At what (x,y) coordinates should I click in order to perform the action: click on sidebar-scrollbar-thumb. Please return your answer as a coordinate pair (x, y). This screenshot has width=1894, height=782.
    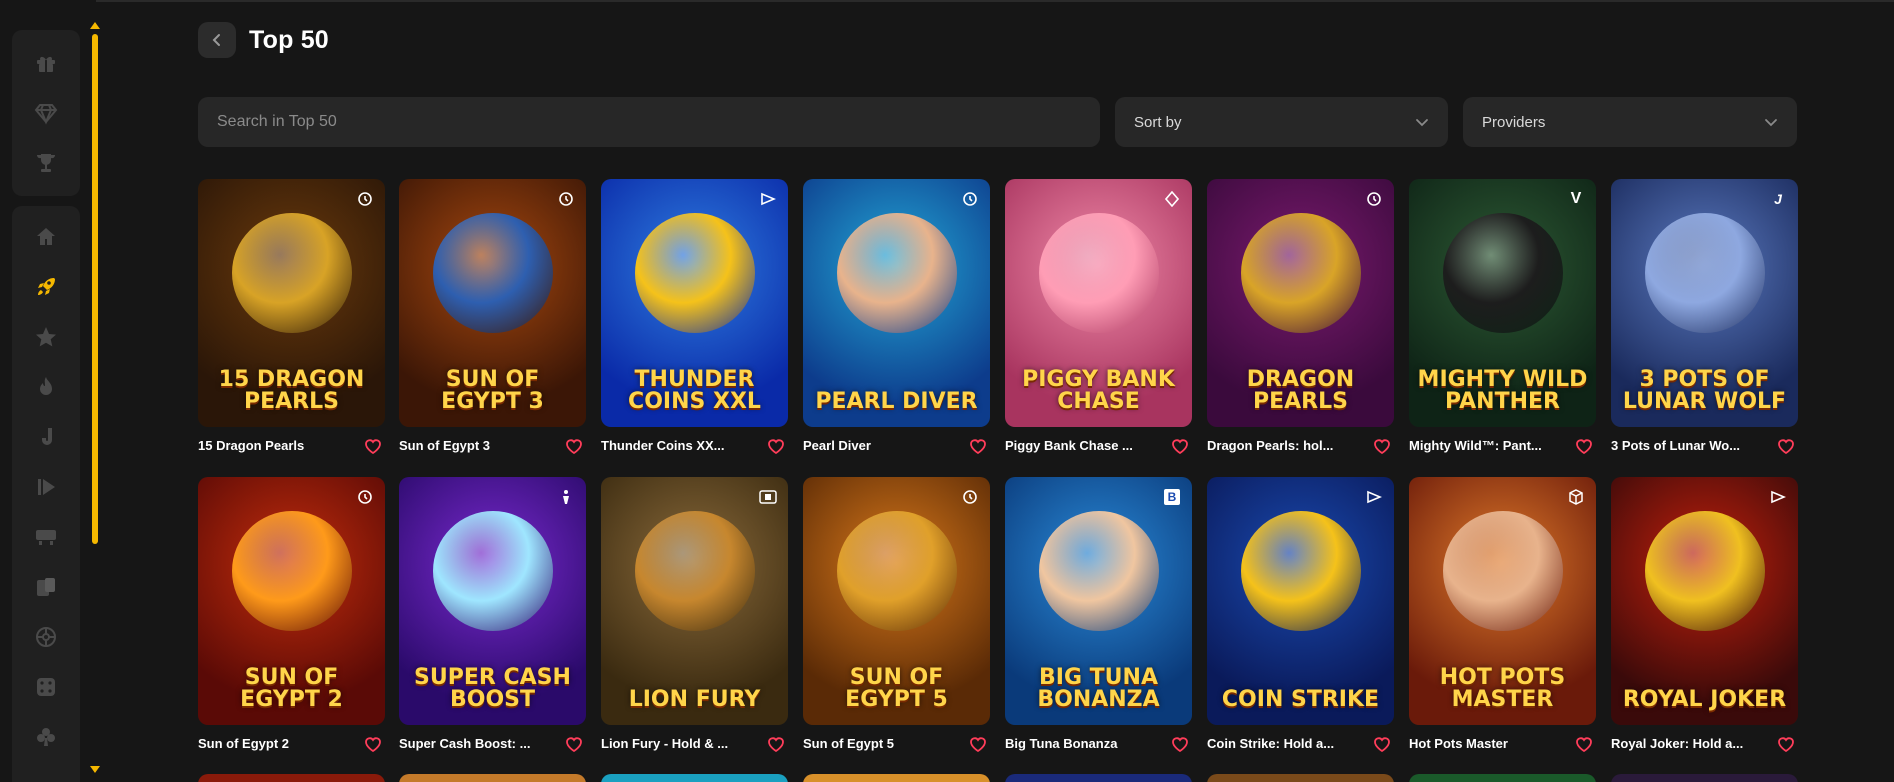
    Looking at the image, I should click on (95, 289).